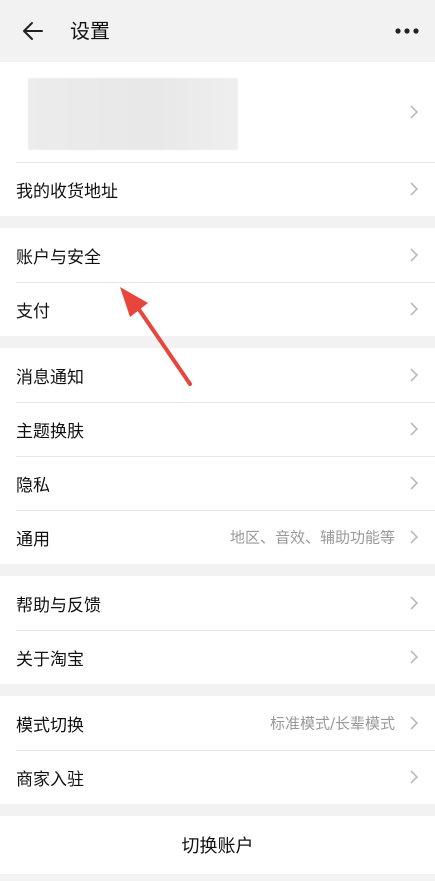 This screenshot has width=435, height=881. I want to click on settings-item-label: 通用, so click(33, 539).